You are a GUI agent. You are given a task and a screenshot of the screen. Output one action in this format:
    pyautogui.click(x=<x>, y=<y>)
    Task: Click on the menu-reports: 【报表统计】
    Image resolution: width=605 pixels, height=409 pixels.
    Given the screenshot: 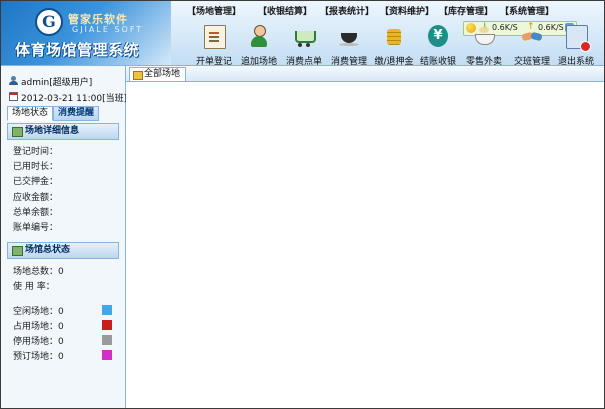 What is the action you would take?
    pyautogui.click(x=347, y=10)
    